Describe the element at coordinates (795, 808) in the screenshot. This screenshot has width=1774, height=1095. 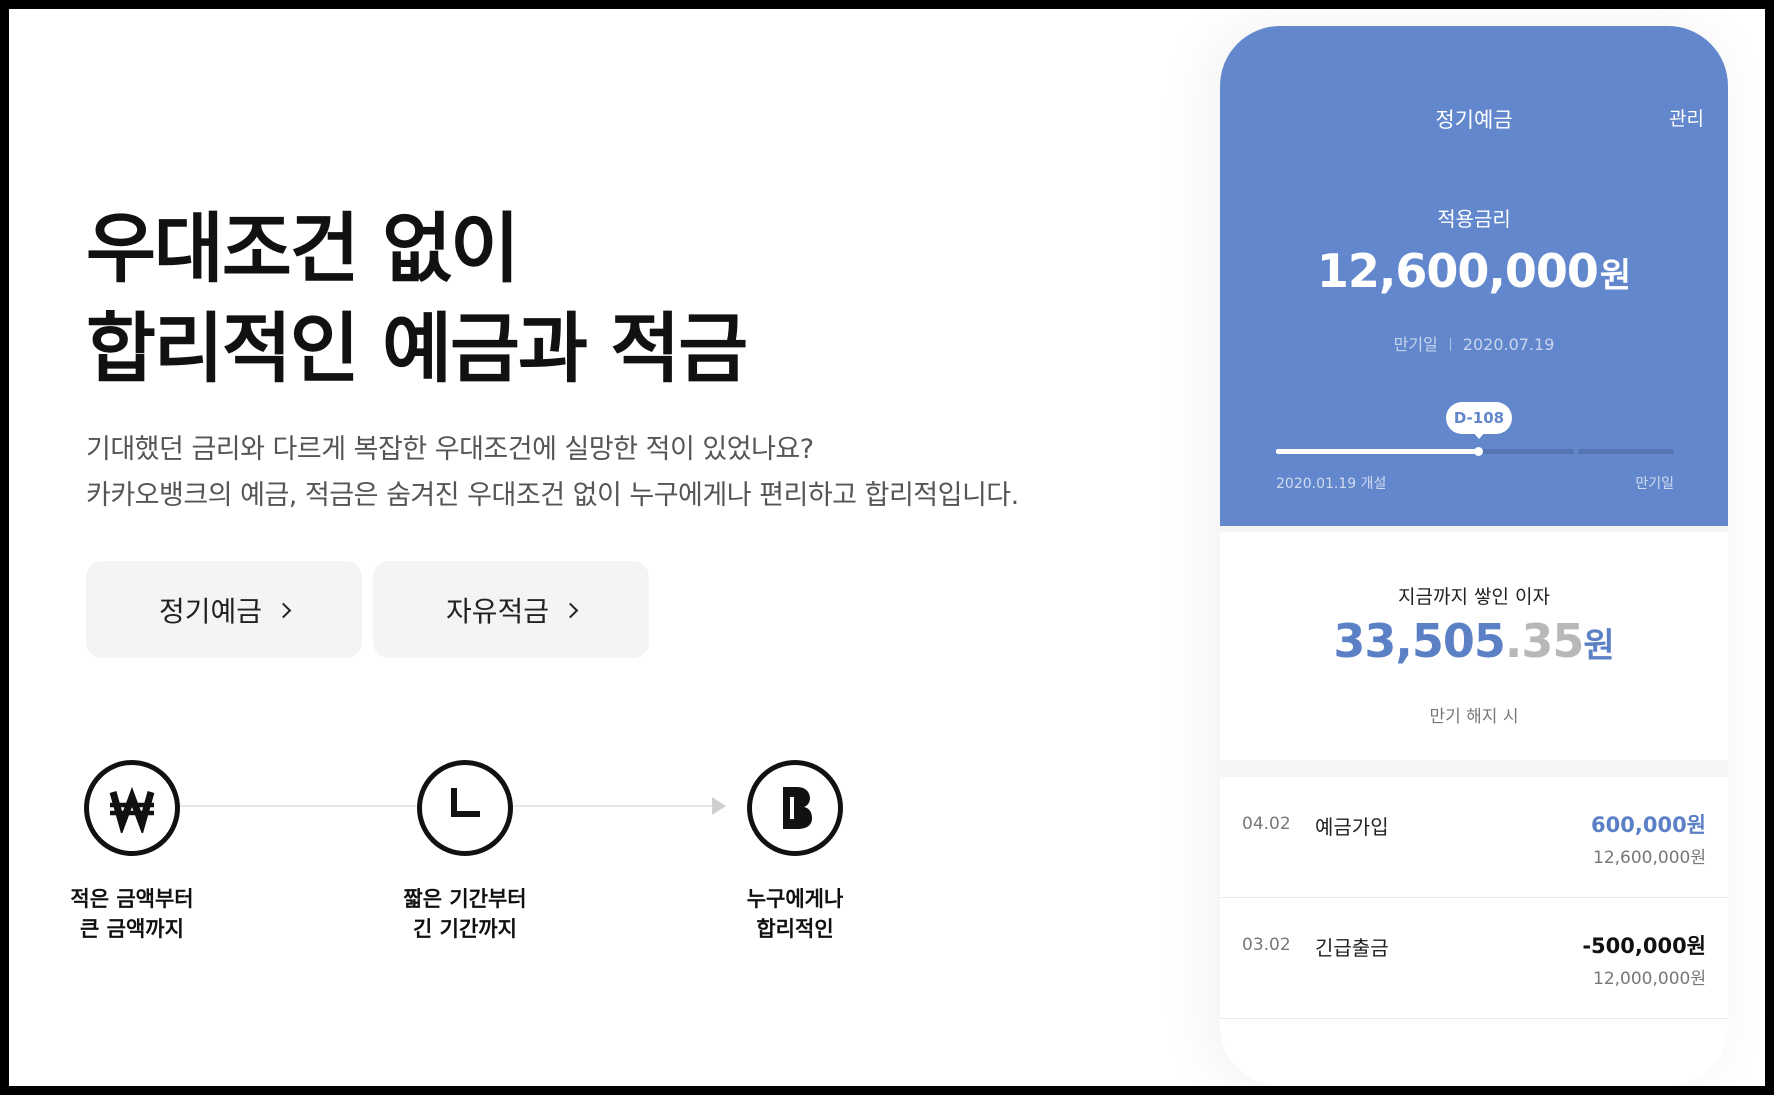
I see `bank-b-icon` at that location.